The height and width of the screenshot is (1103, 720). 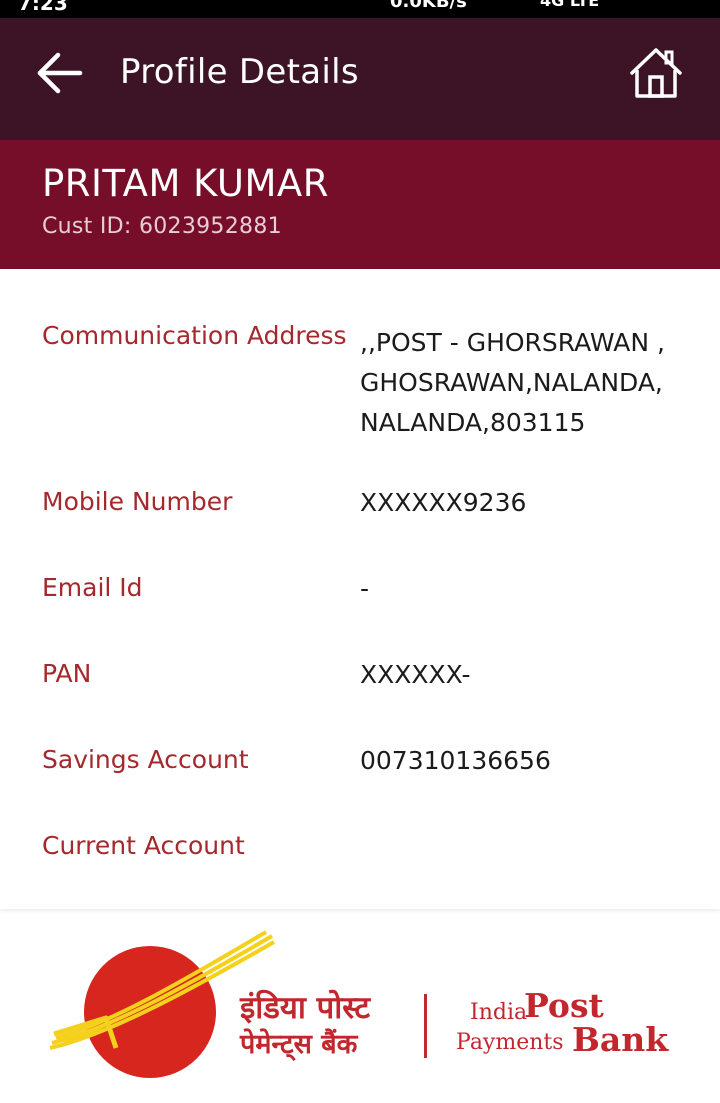 What do you see at coordinates (365, 588) in the screenshot?
I see `email-value: -` at bounding box center [365, 588].